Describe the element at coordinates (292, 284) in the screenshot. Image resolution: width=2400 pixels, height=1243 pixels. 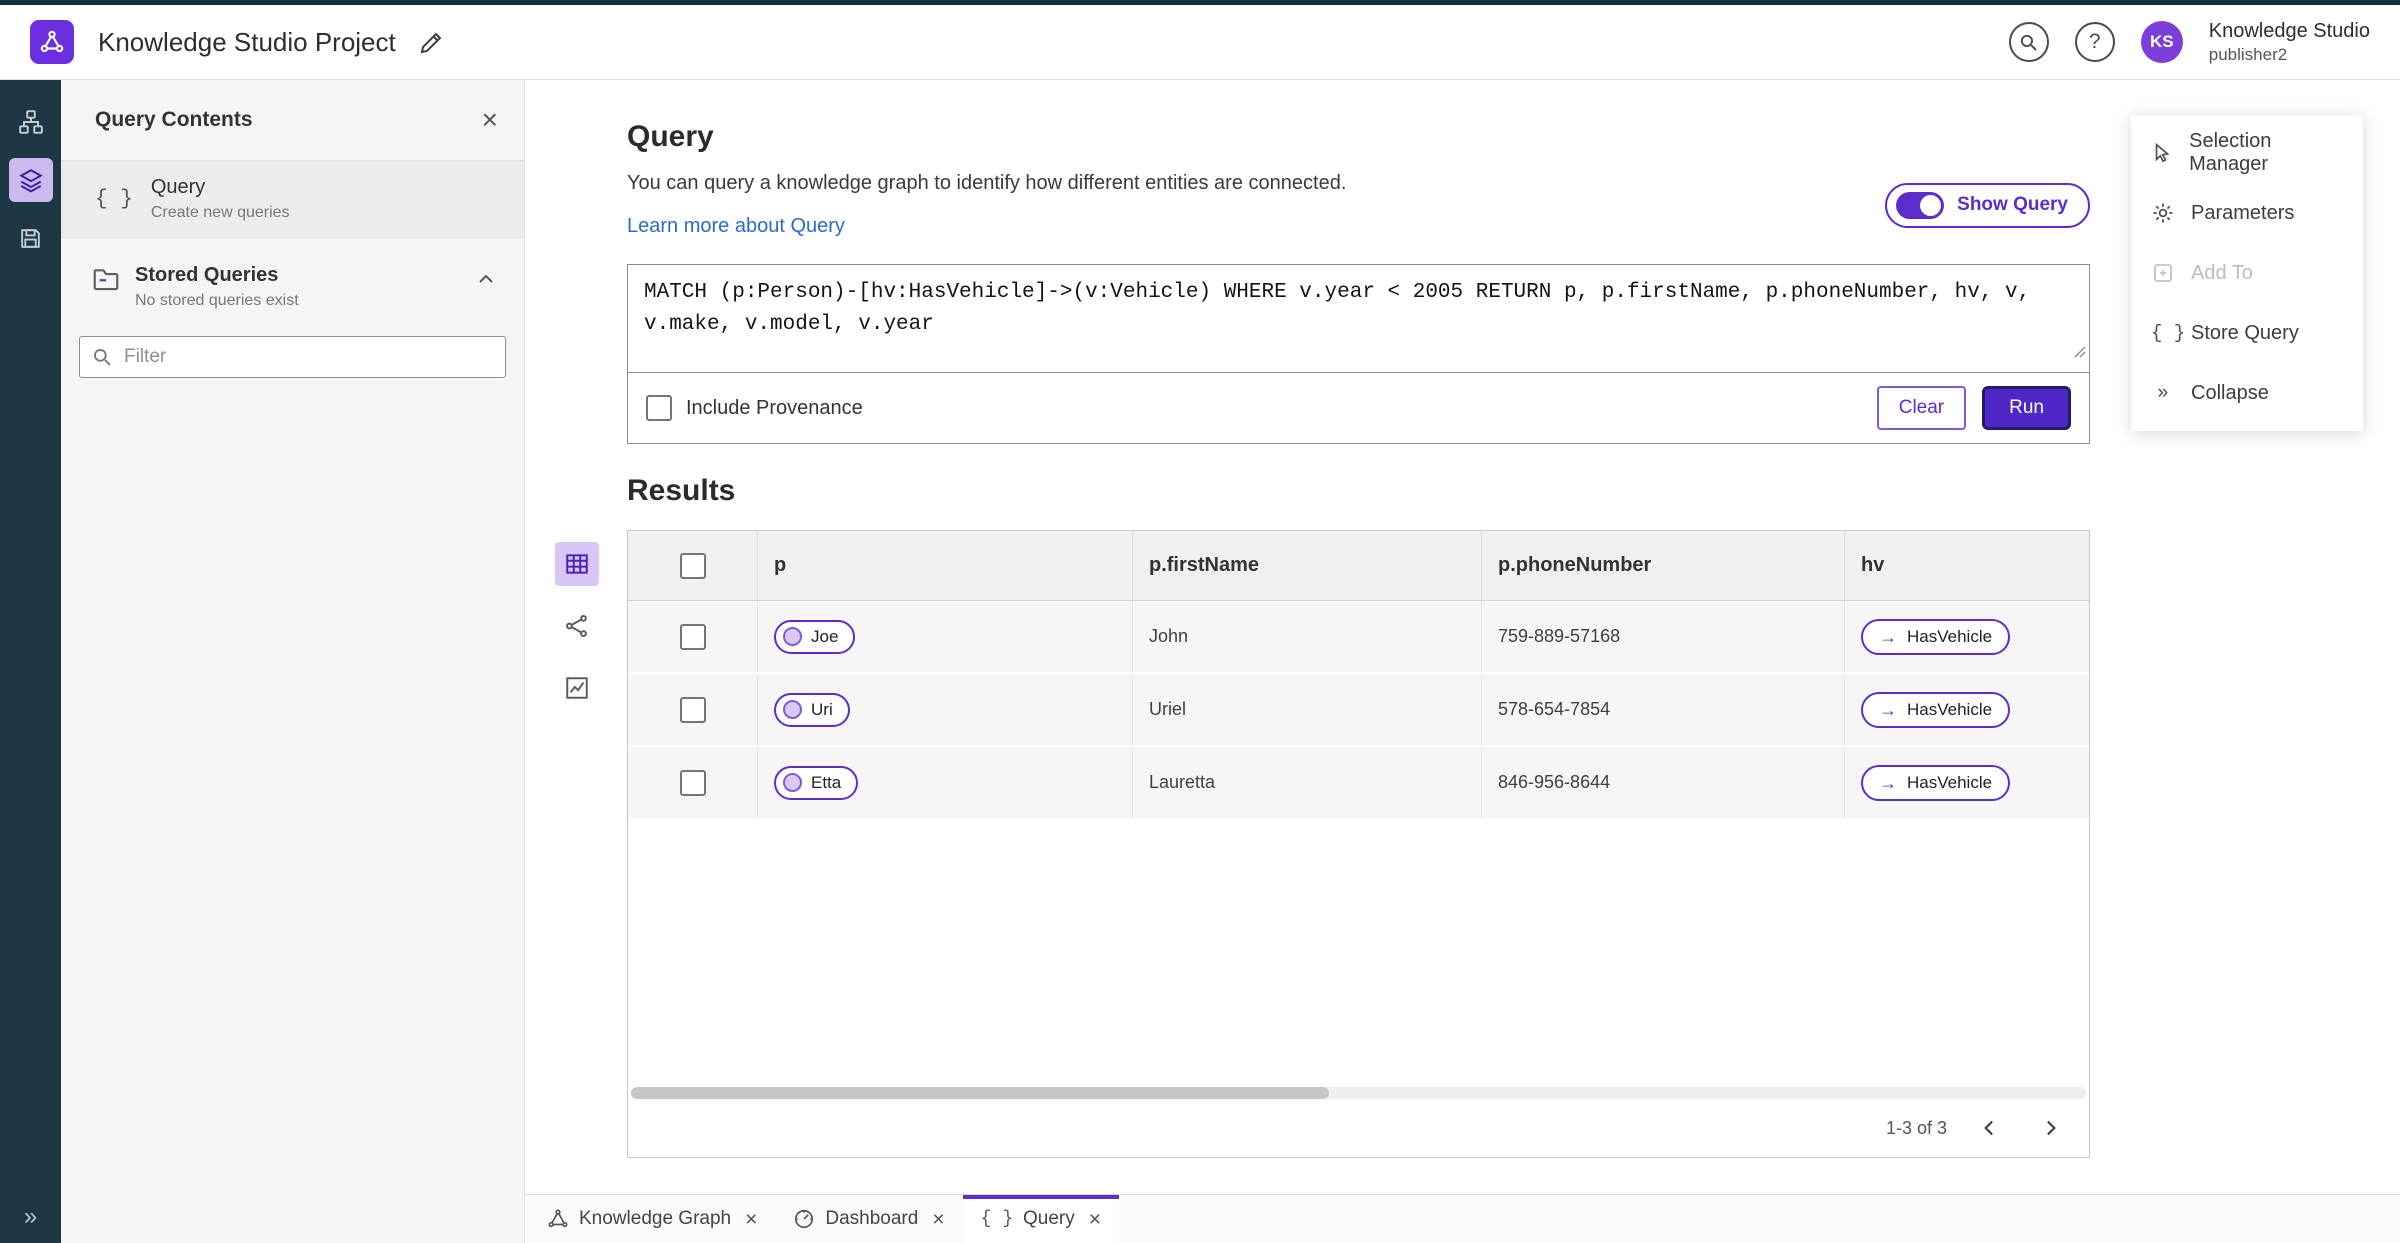
I see `stored-queries-section: Stored Queries No stored queries exist` at that location.